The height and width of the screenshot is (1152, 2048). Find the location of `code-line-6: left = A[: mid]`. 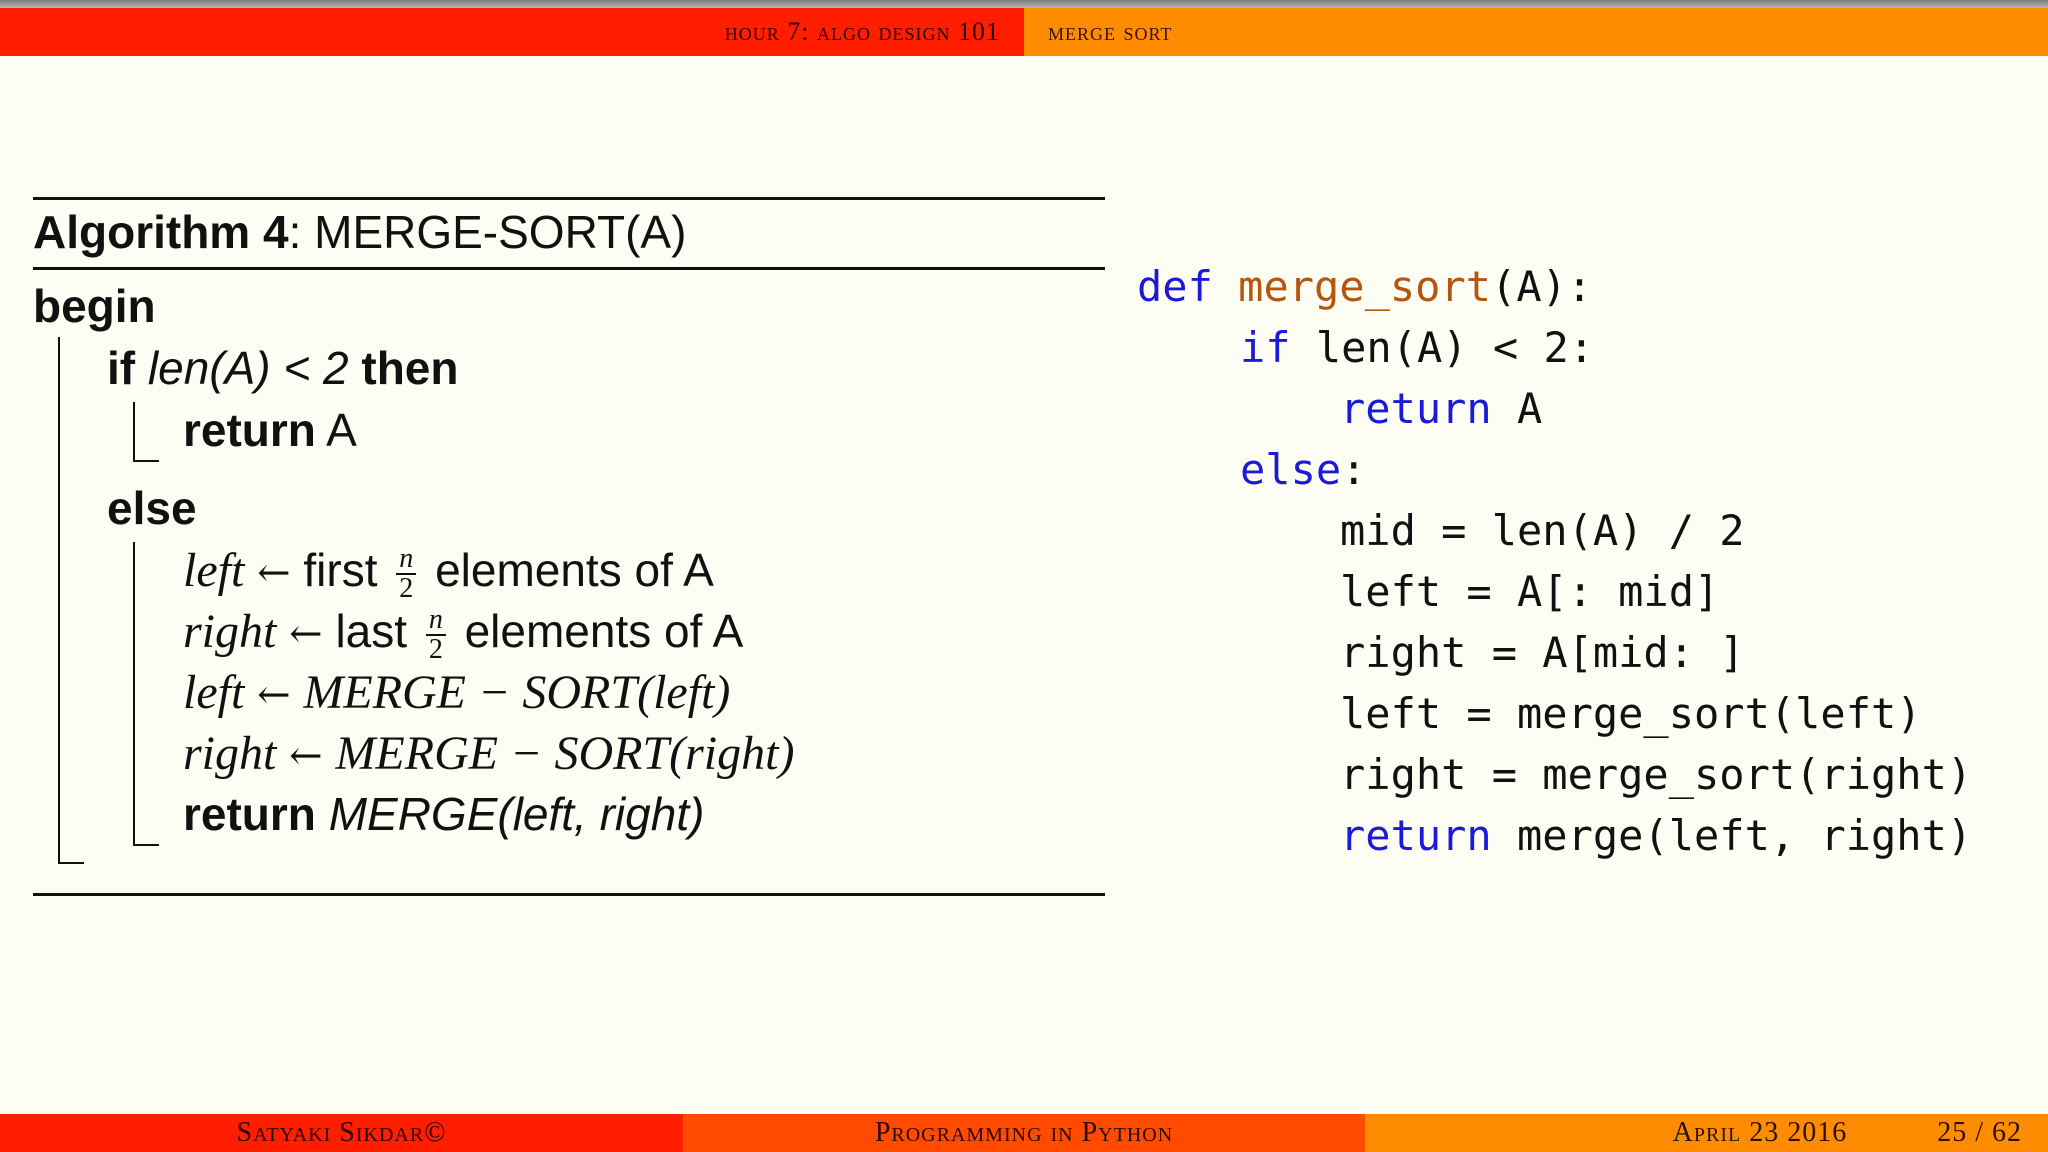

code-line-6: left = A[: mid] is located at coordinates (1530, 591).